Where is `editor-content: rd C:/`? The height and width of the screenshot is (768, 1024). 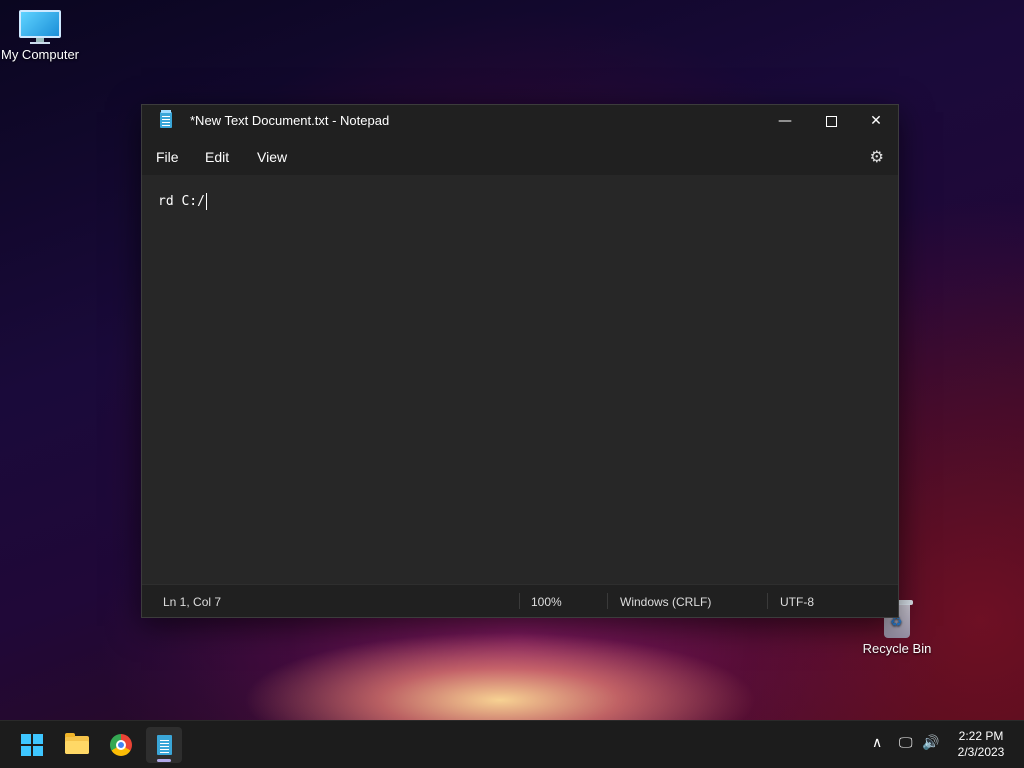 editor-content: rd C:/ is located at coordinates (182, 201).